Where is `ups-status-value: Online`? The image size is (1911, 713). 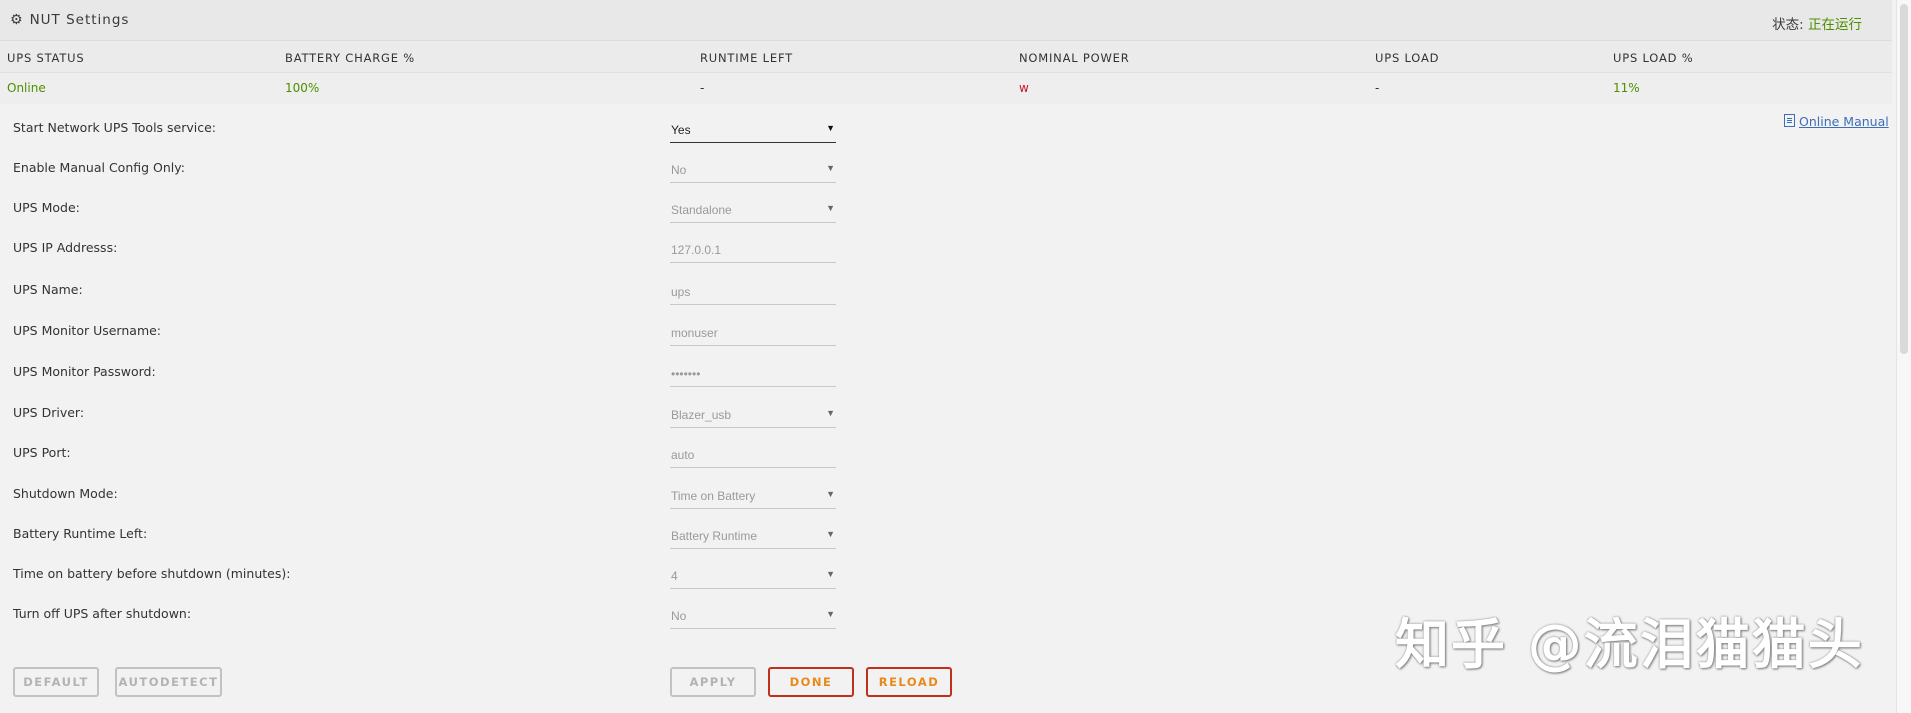
ups-status-value: Online is located at coordinates (26, 88).